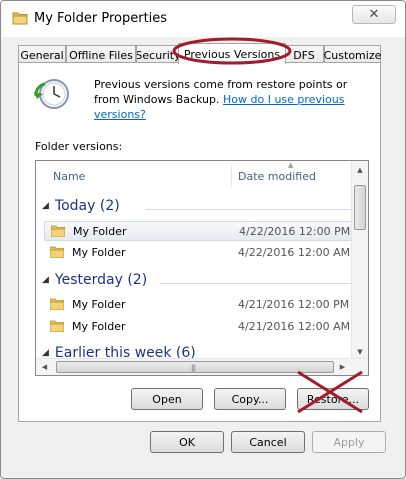 This screenshot has height=479, width=406. I want to click on column-separator, so click(231, 176).